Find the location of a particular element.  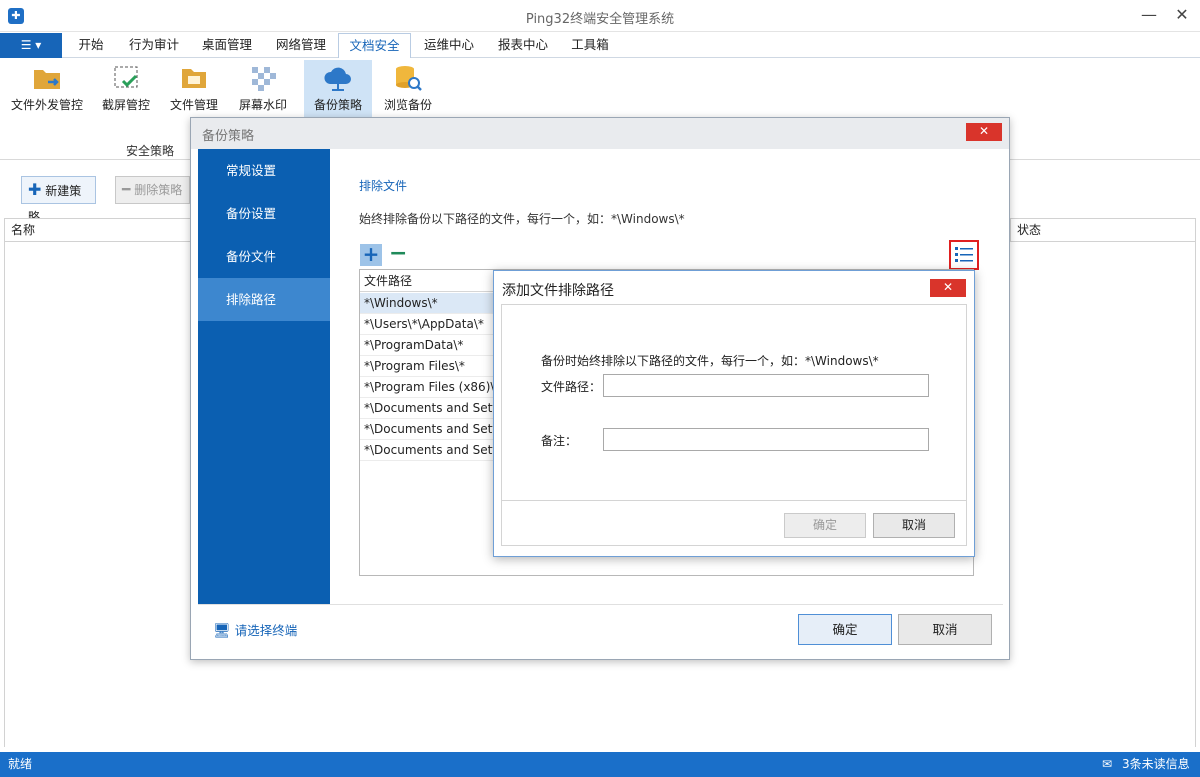

list-icon is located at coordinates (964, 254).